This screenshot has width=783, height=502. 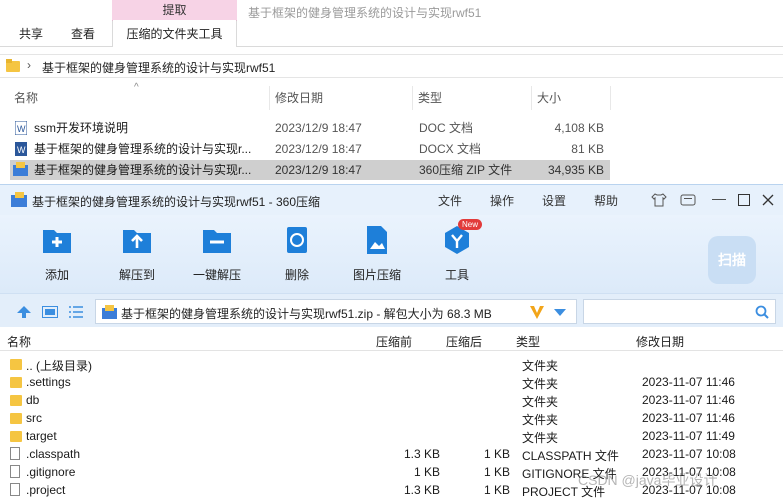 What do you see at coordinates (464, 341) in the screenshot?
I see `column-after: 压缩后` at bounding box center [464, 341].